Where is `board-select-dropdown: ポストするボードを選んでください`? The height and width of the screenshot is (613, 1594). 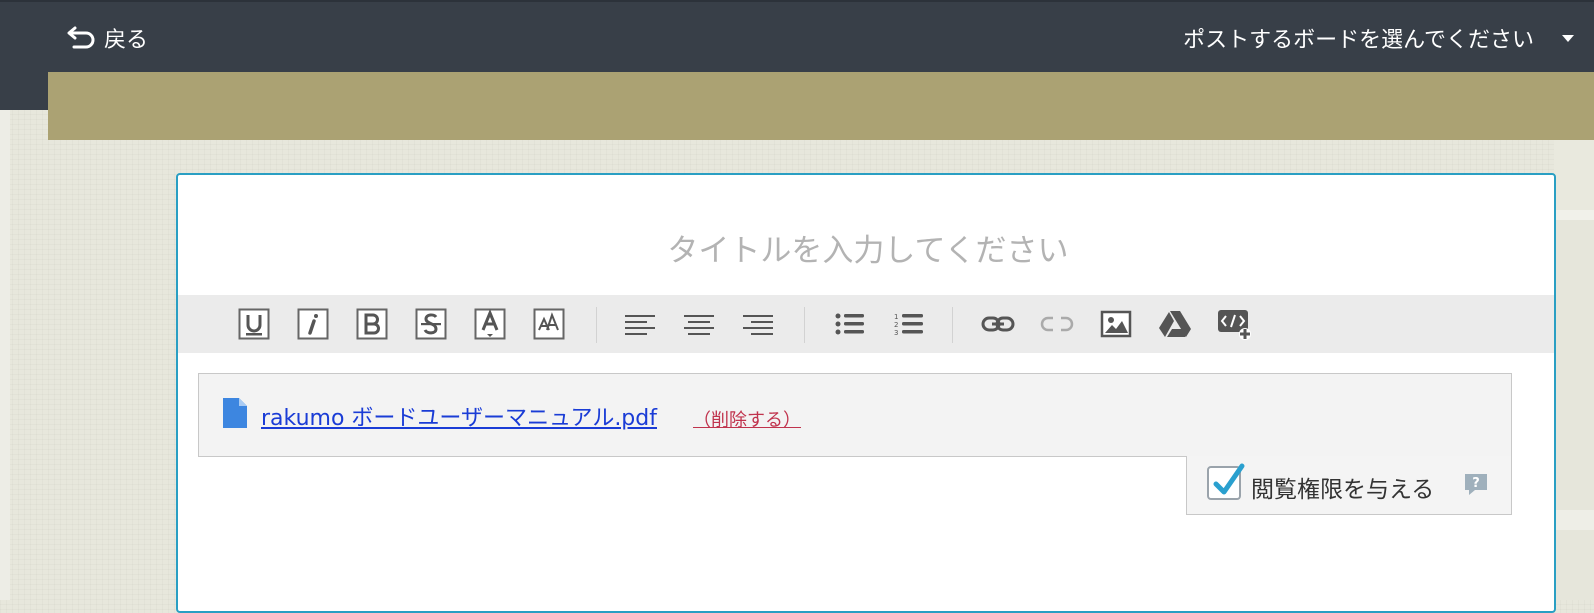 board-select-dropdown: ポストするボードを選んでください is located at coordinates (1378, 38).